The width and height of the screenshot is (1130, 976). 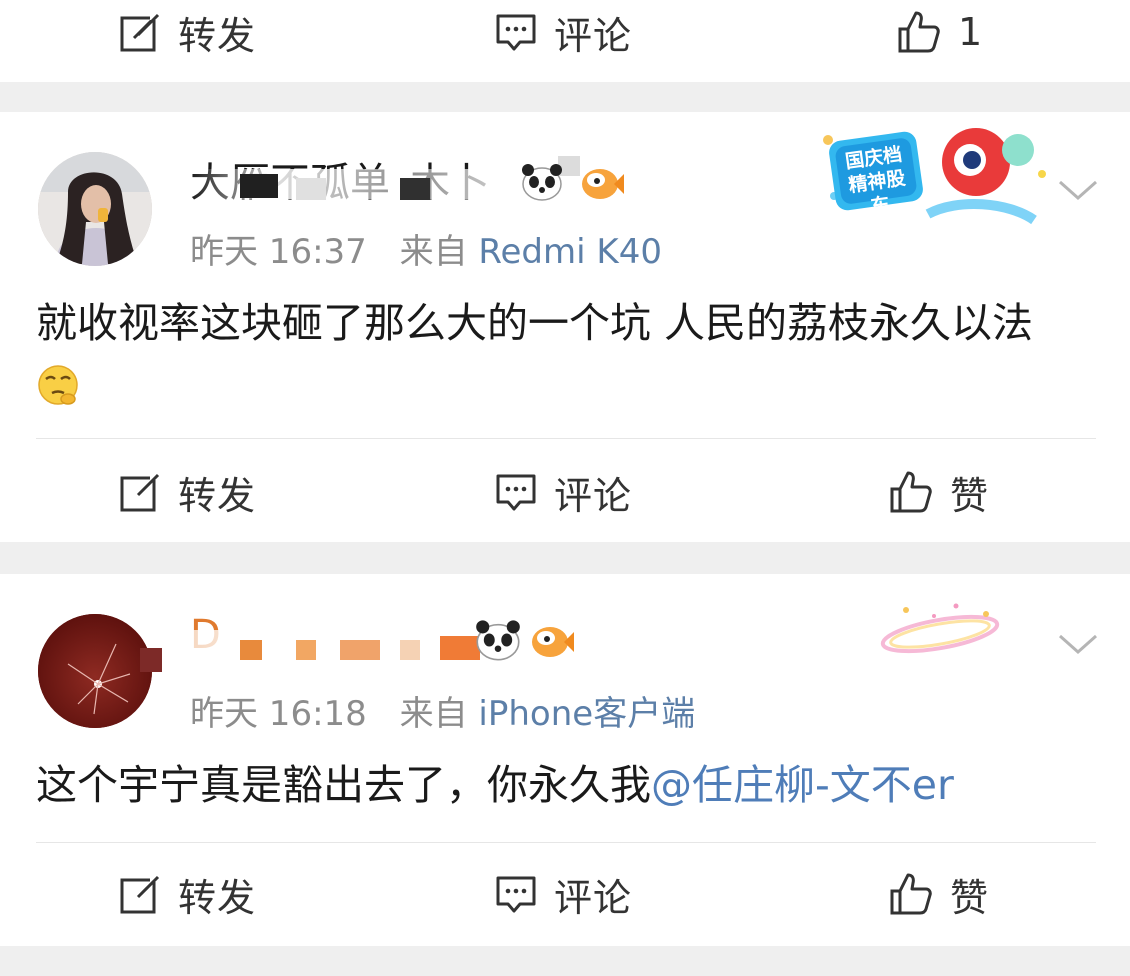 I want to click on cracked-glass-avatar-icon, so click(x=95, y=671).